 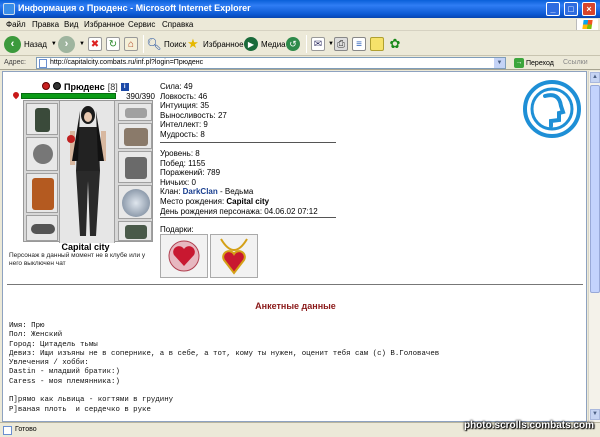 What do you see at coordinates (166, 44) in the screenshot?
I see `search-button: 🔍︎ Поиск` at bounding box center [166, 44].